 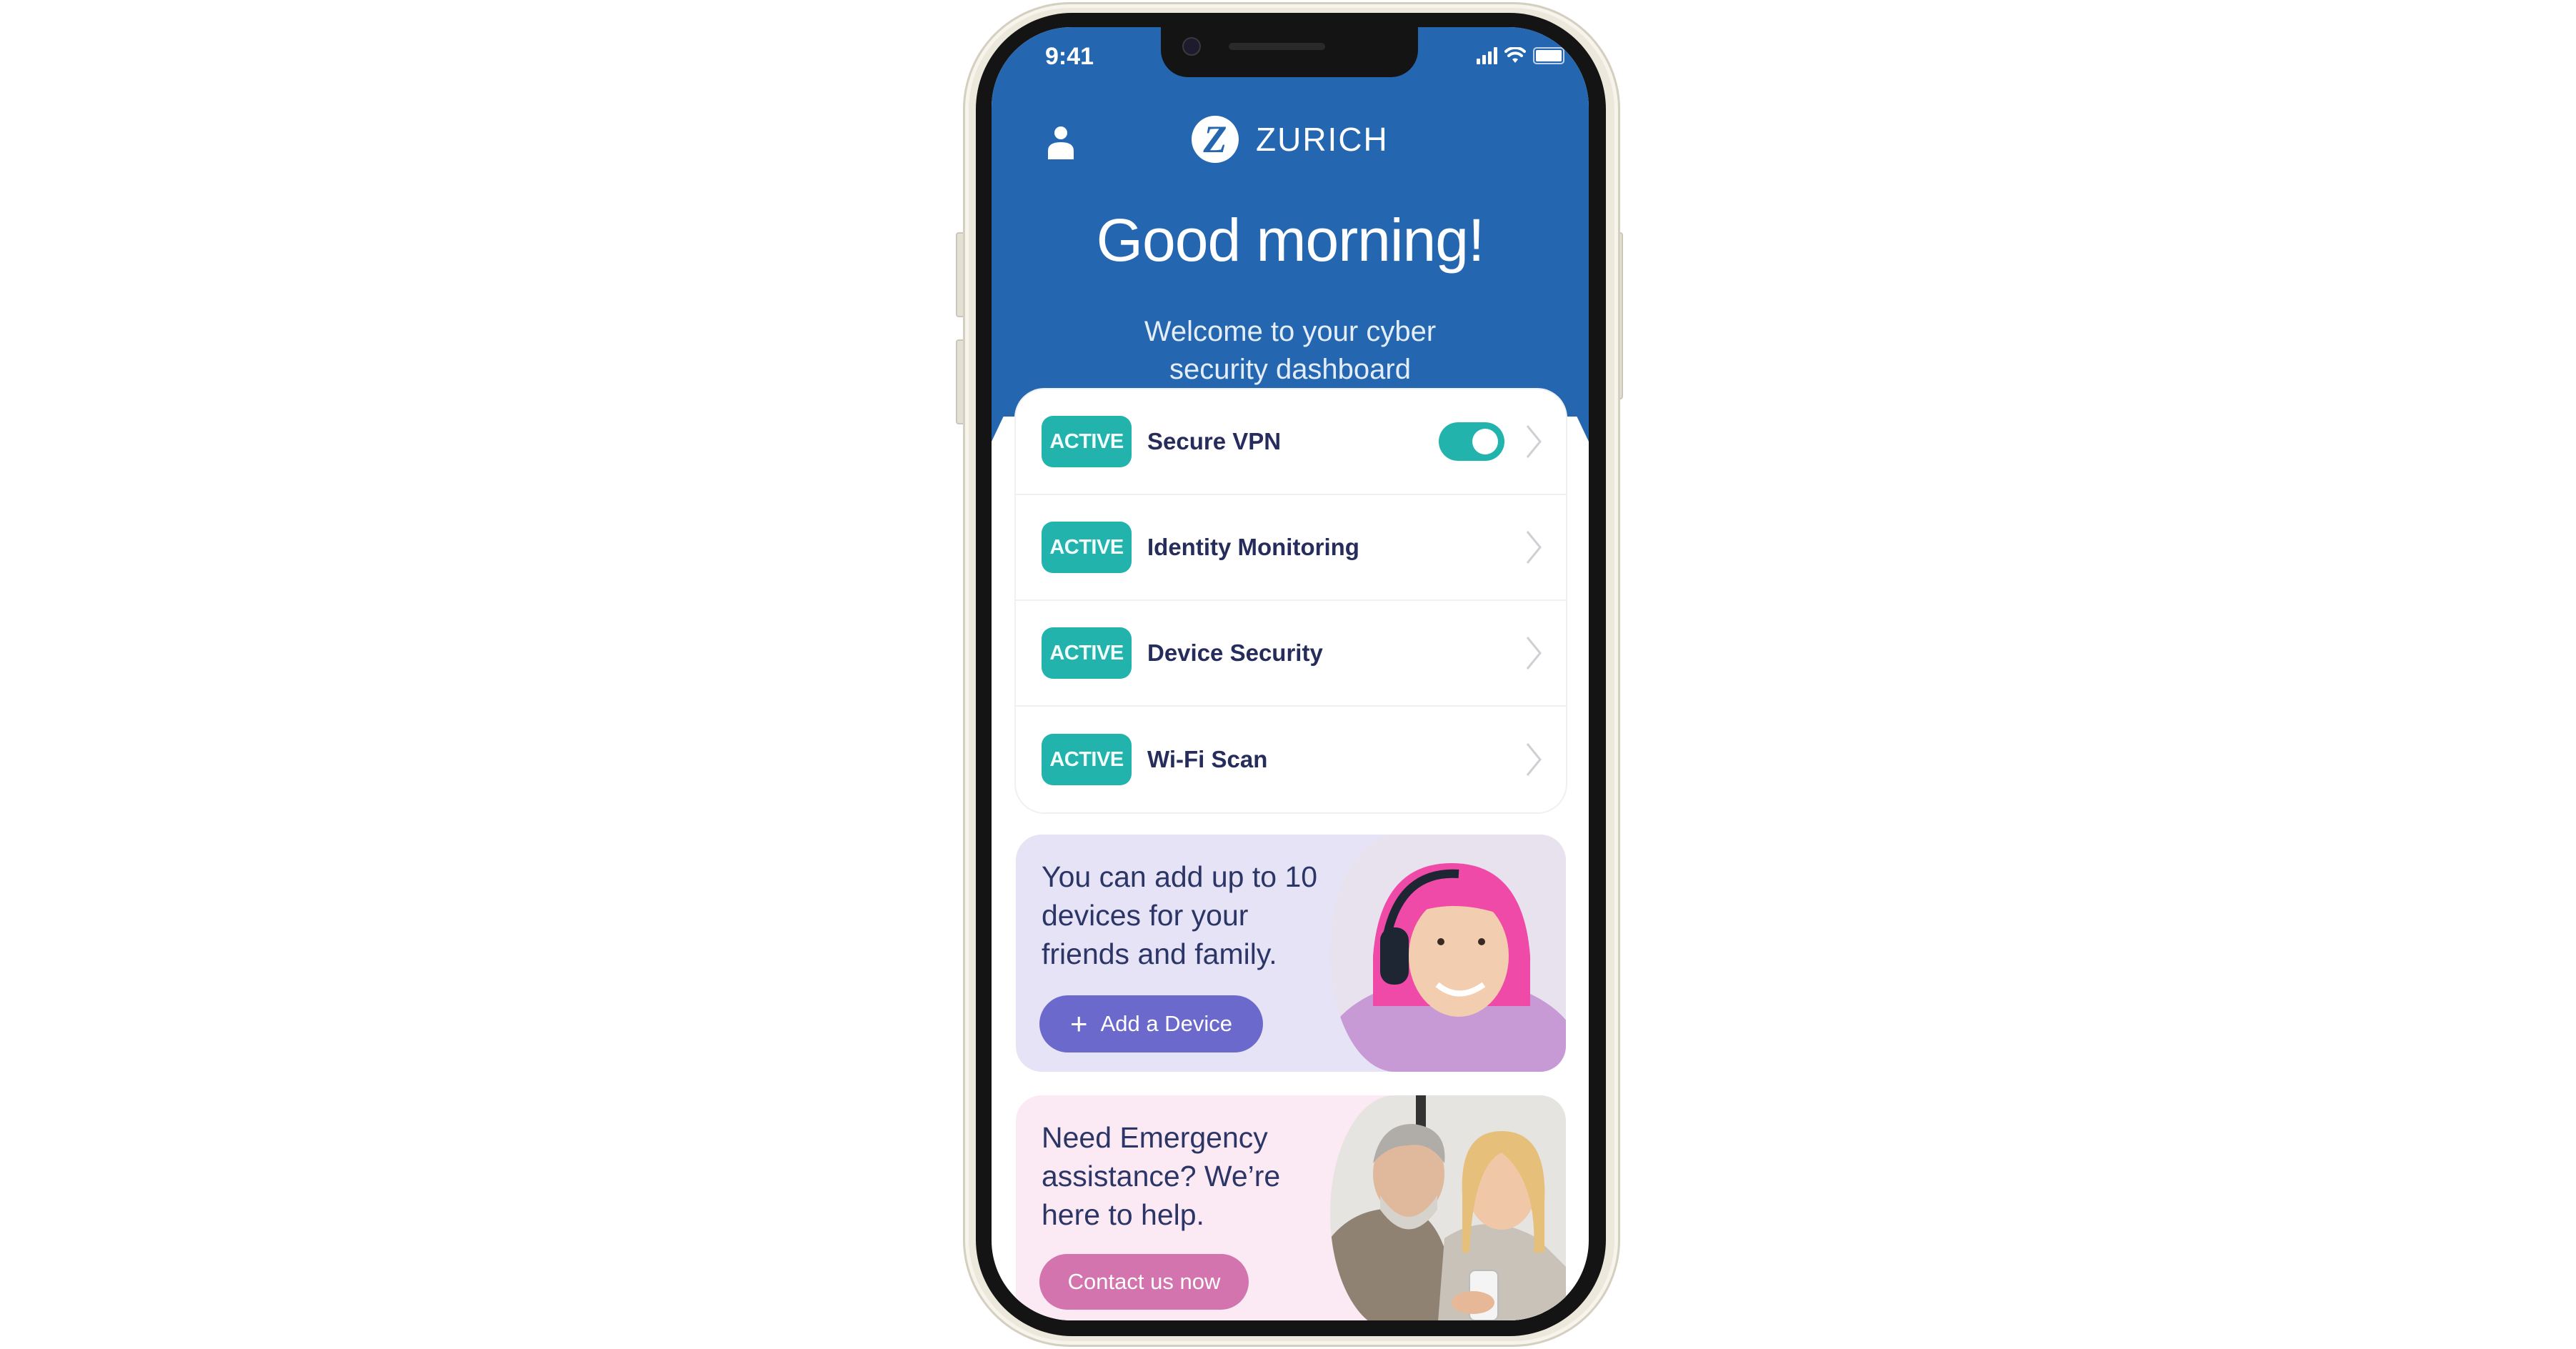 What do you see at coordinates (1207, 759) in the screenshot?
I see `service-label: Wi-Fi Scan` at bounding box center [1207, 759].